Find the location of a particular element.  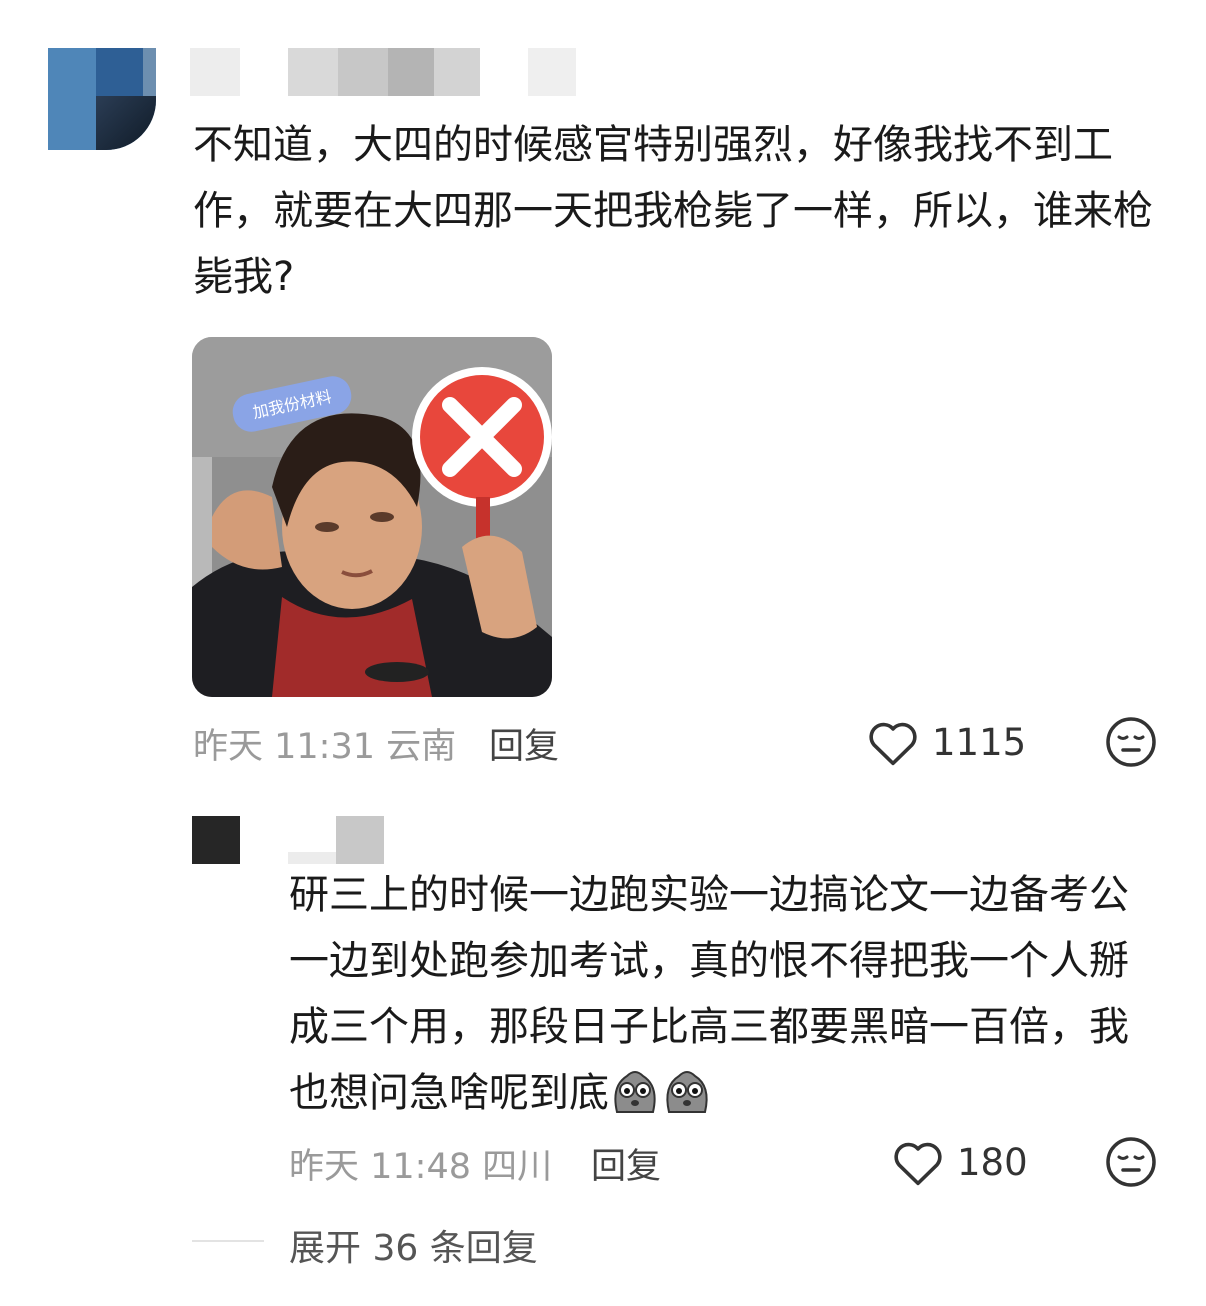

reply-reply-button: 回复 is located at coordinates (626, 1163).